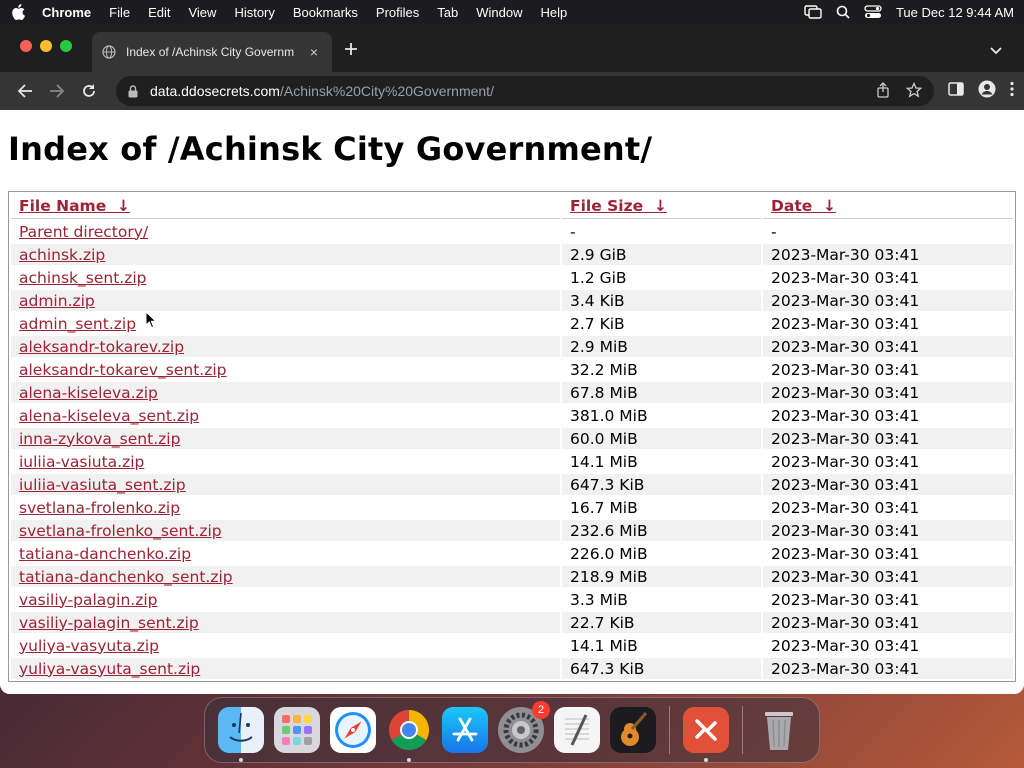 The width and height of the screenshot is (1024, 768). Describe the element at coordinates (89, 91) in the screenshot. I see `reload-icon` at that location.